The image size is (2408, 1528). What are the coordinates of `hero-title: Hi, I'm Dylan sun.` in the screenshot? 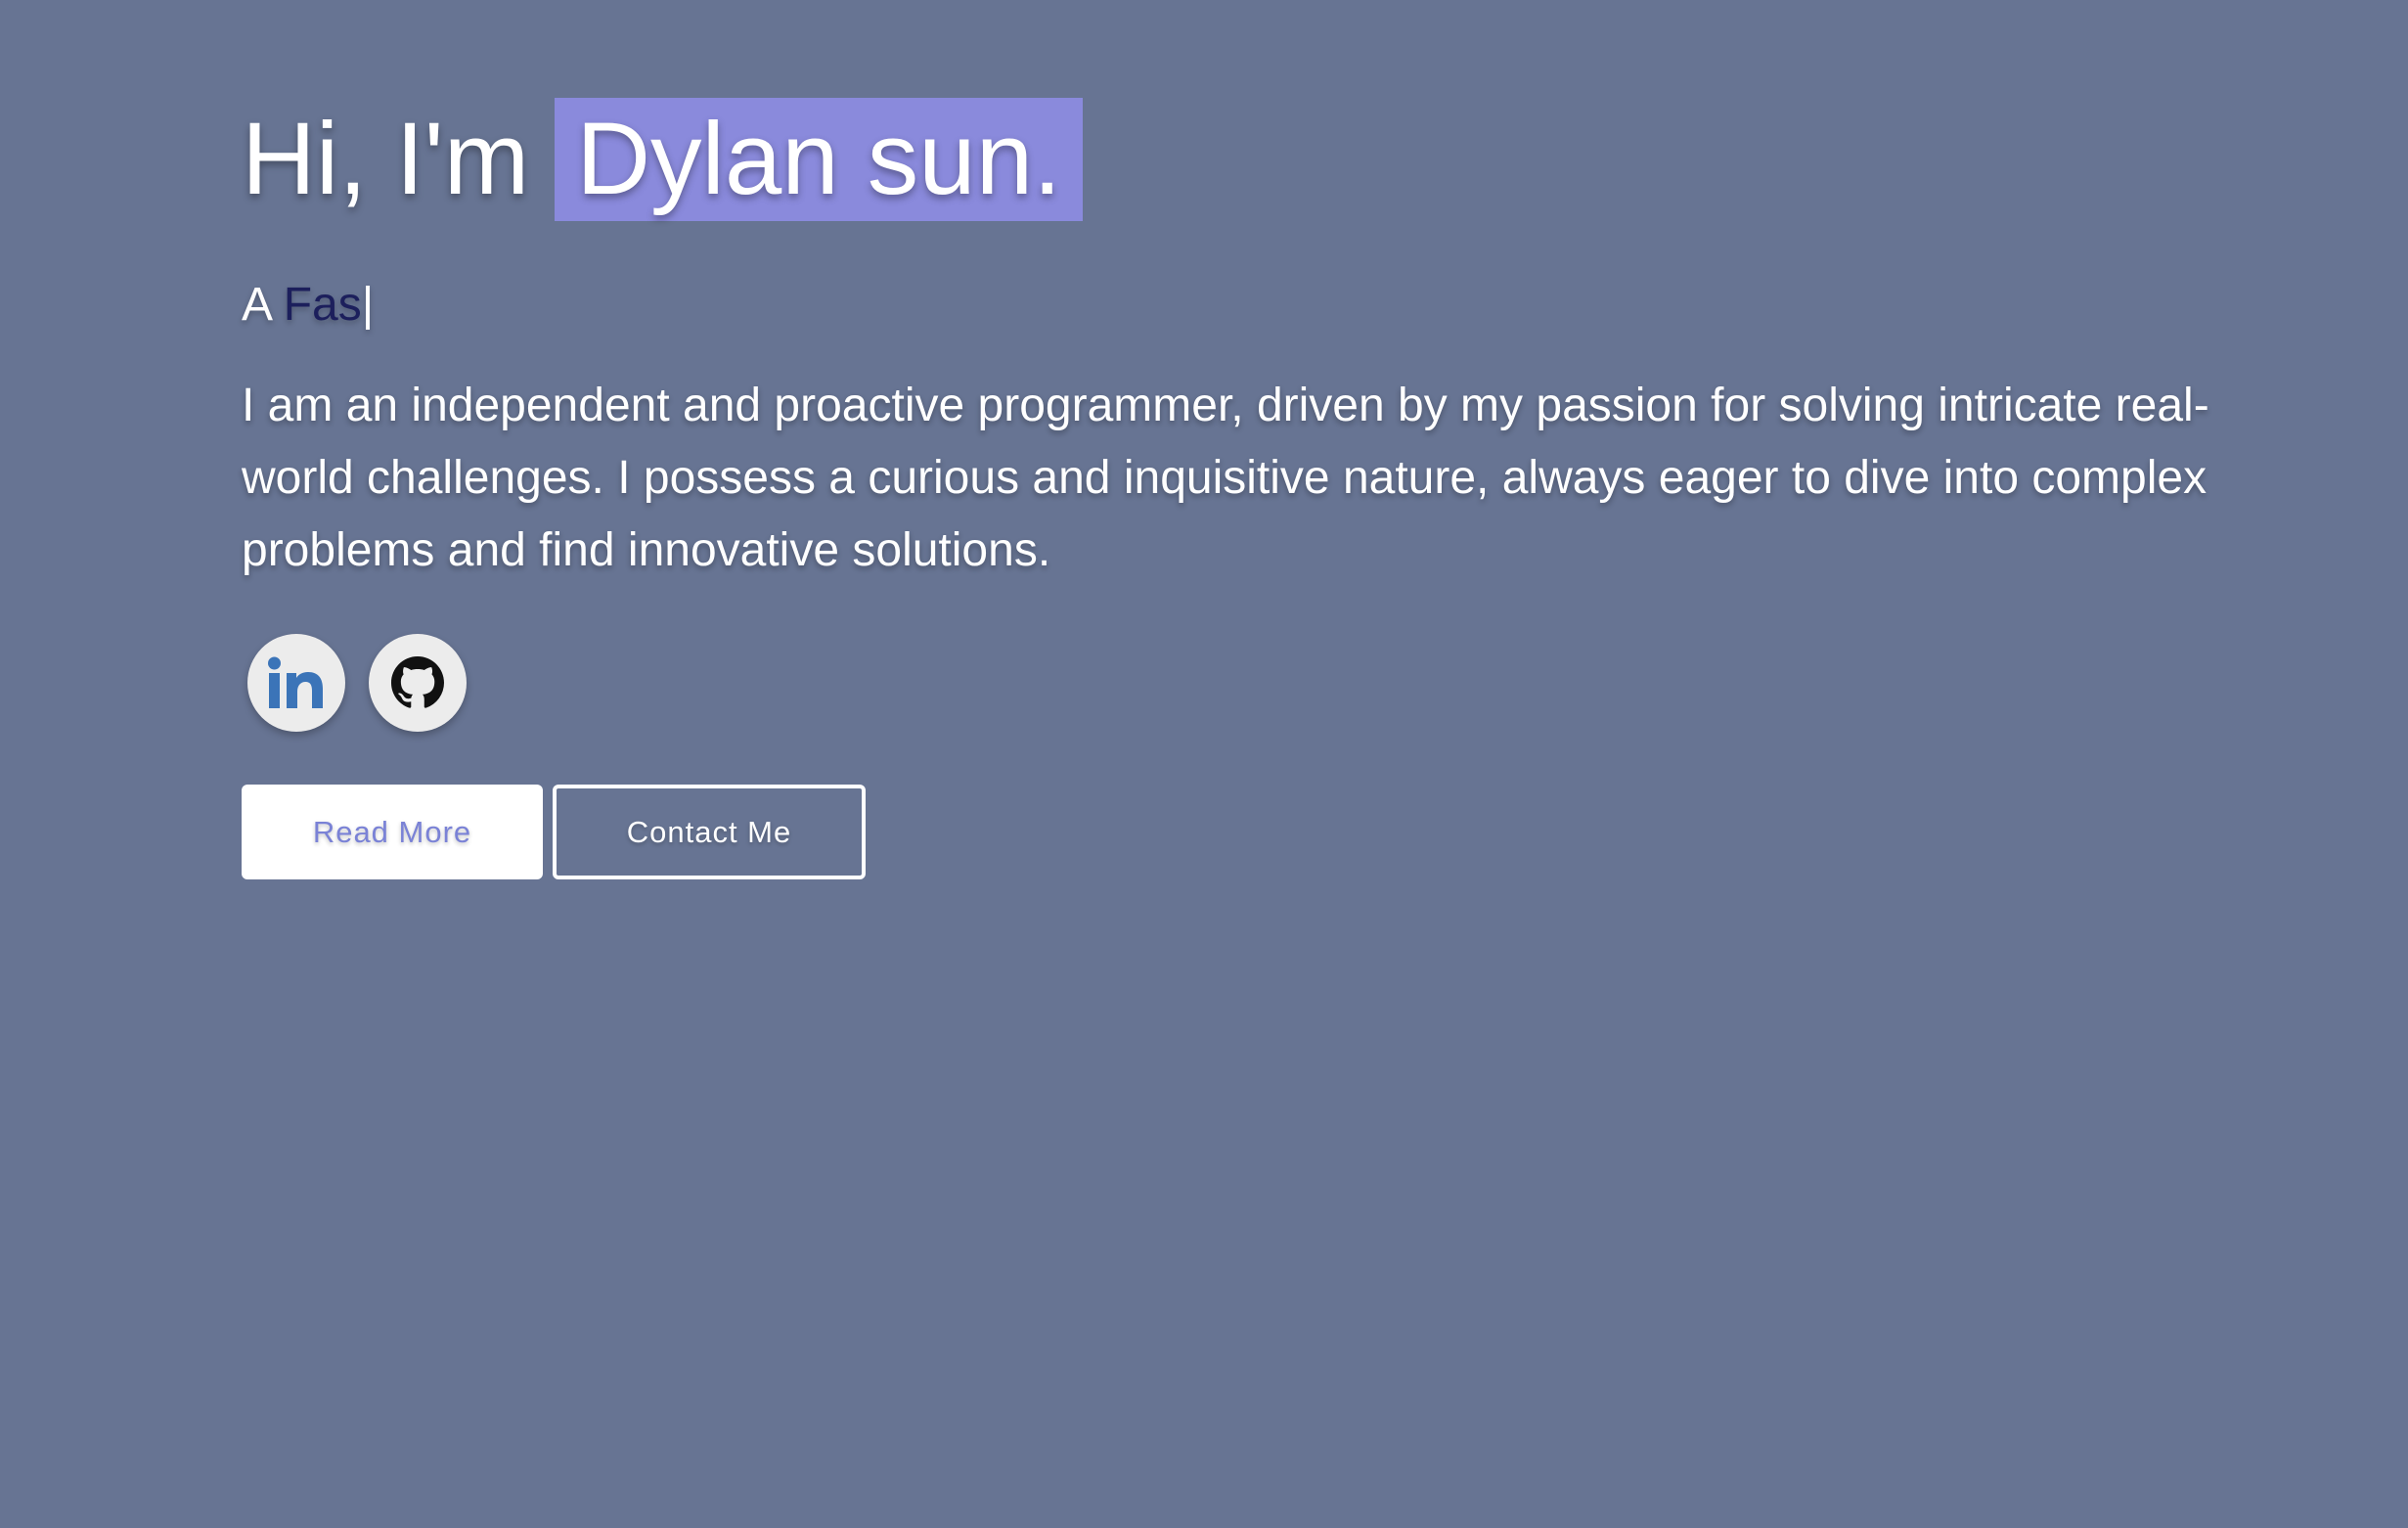 It's located at (1239, 159).